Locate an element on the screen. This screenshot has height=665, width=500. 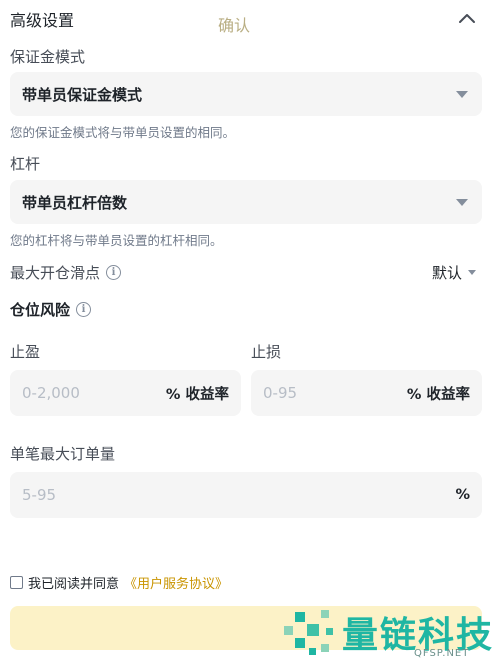
section-title: 高级设置 is located at coordinates (42, 20).